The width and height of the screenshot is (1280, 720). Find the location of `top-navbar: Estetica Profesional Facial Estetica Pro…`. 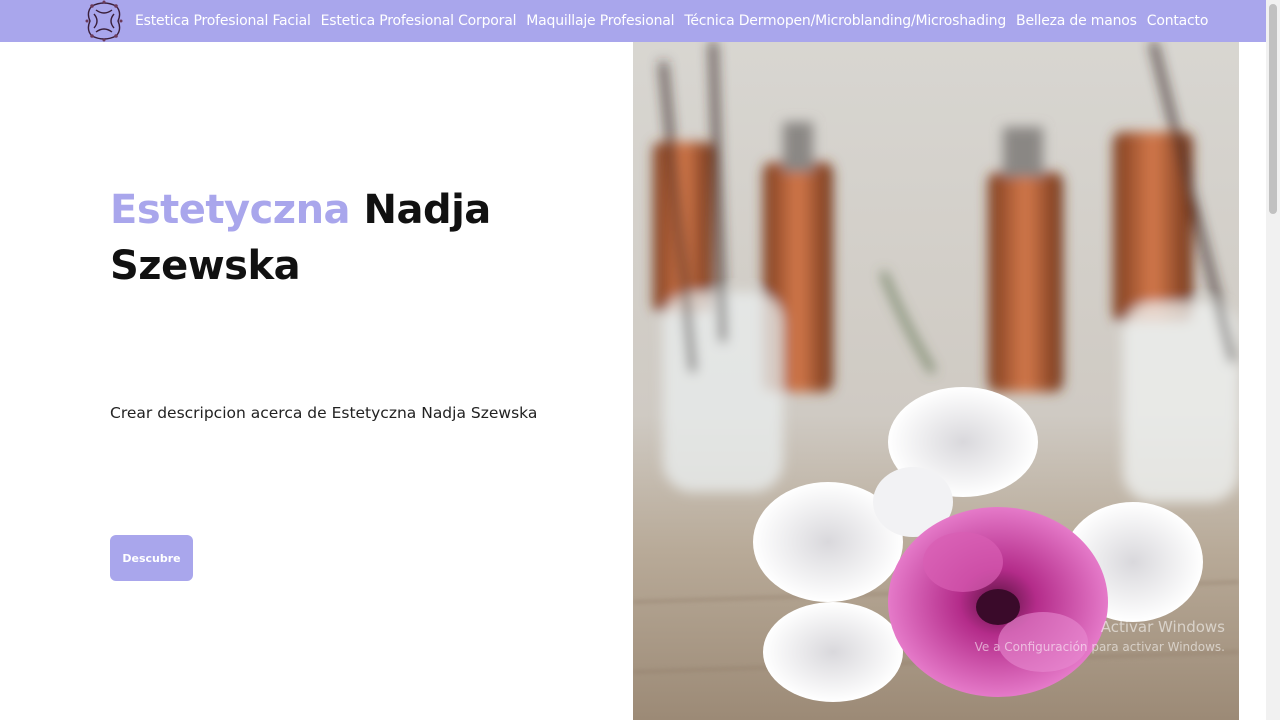

top-navbar: Estetica Profesional Facial Estetica Pro… is located at coordinates (633, 21).